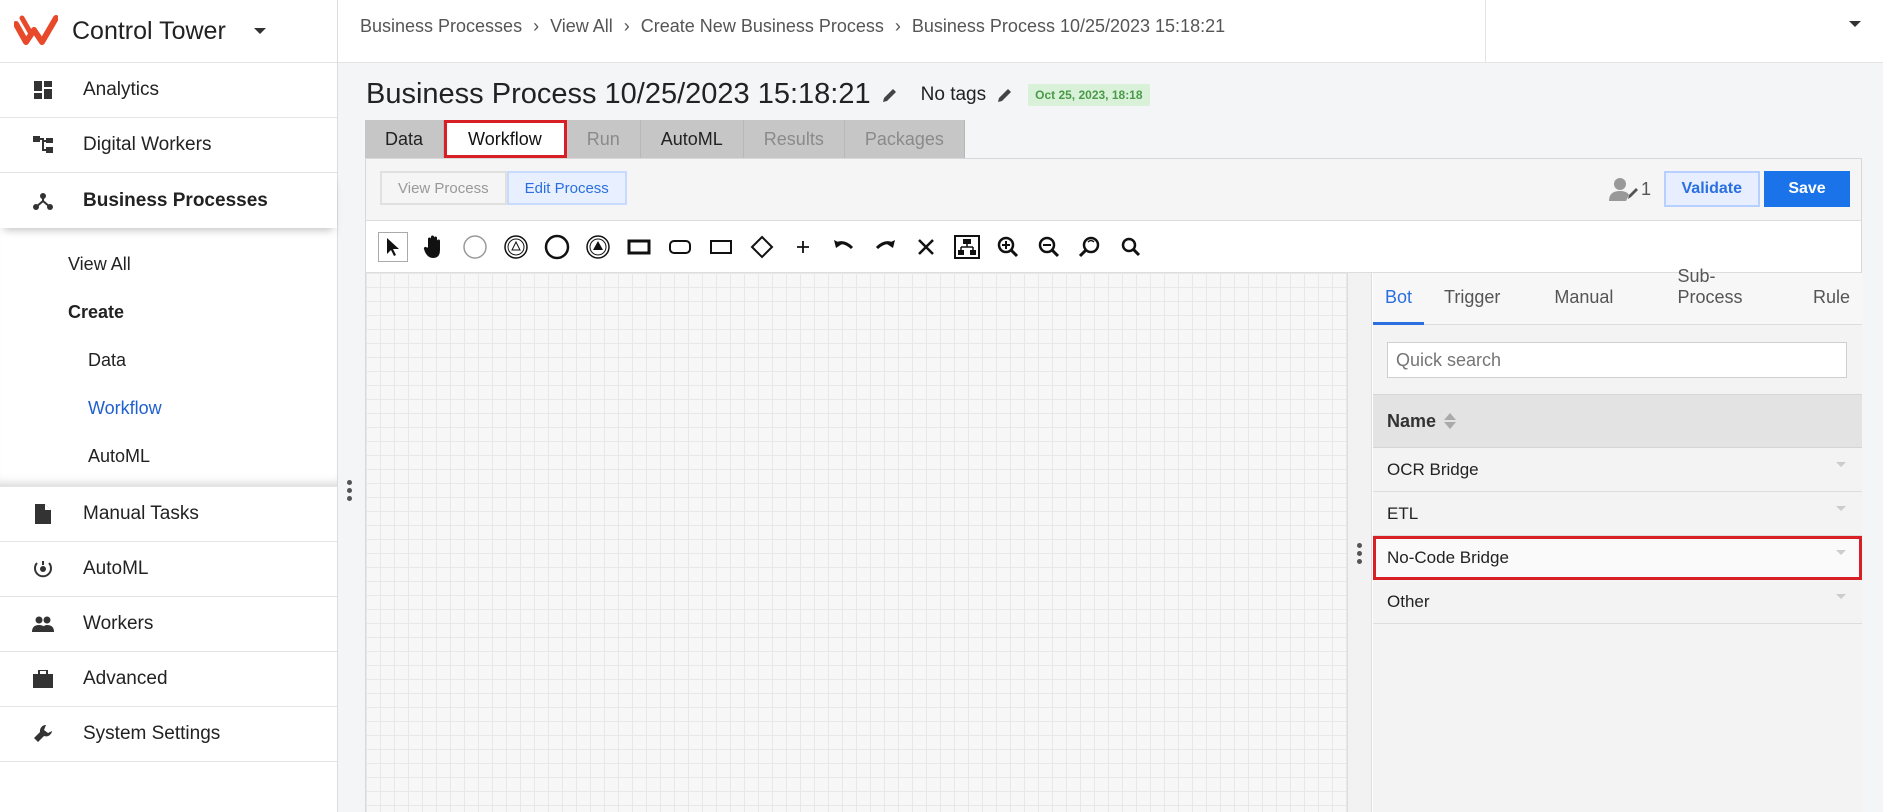  I want to click on add-icon, so click(803, 247).